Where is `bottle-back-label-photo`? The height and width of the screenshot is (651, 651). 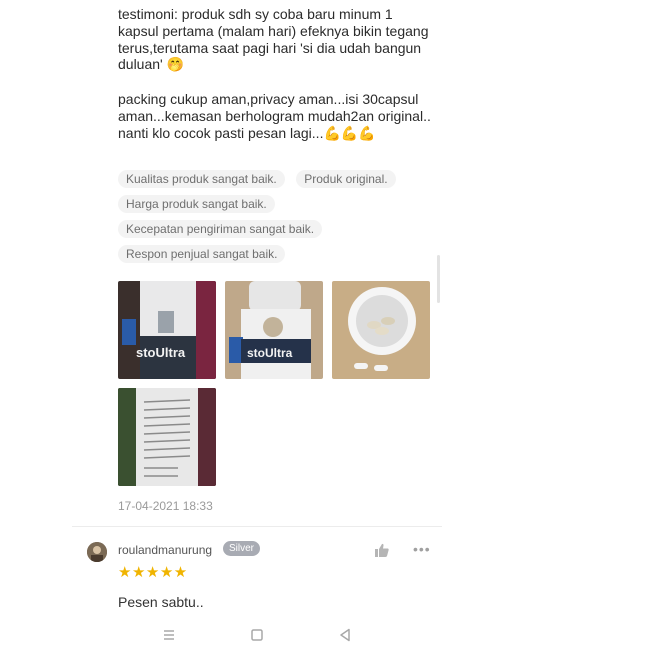
bottle-back-label-photo is located at coordinates (167, 437).